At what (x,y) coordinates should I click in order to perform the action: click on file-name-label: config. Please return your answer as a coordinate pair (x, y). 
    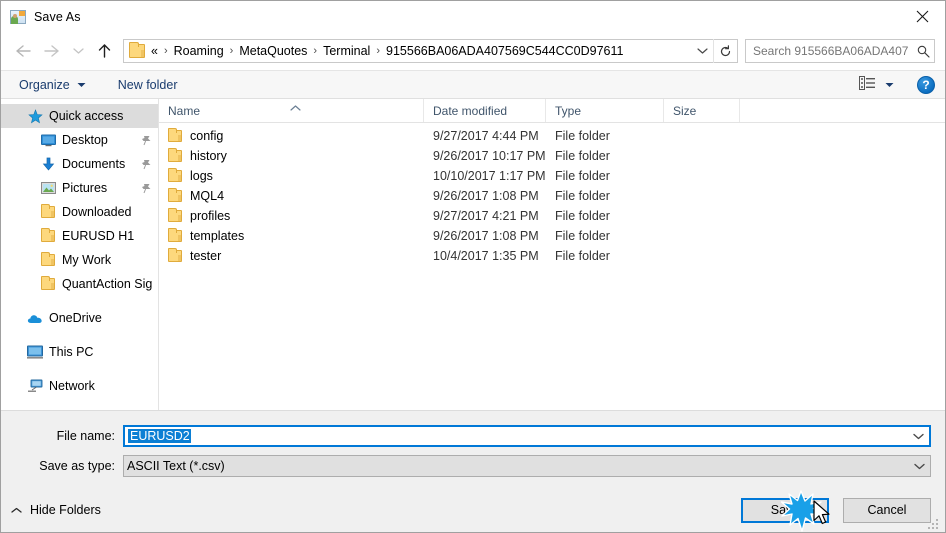
    Looking at the image, I should click on (207, 136).